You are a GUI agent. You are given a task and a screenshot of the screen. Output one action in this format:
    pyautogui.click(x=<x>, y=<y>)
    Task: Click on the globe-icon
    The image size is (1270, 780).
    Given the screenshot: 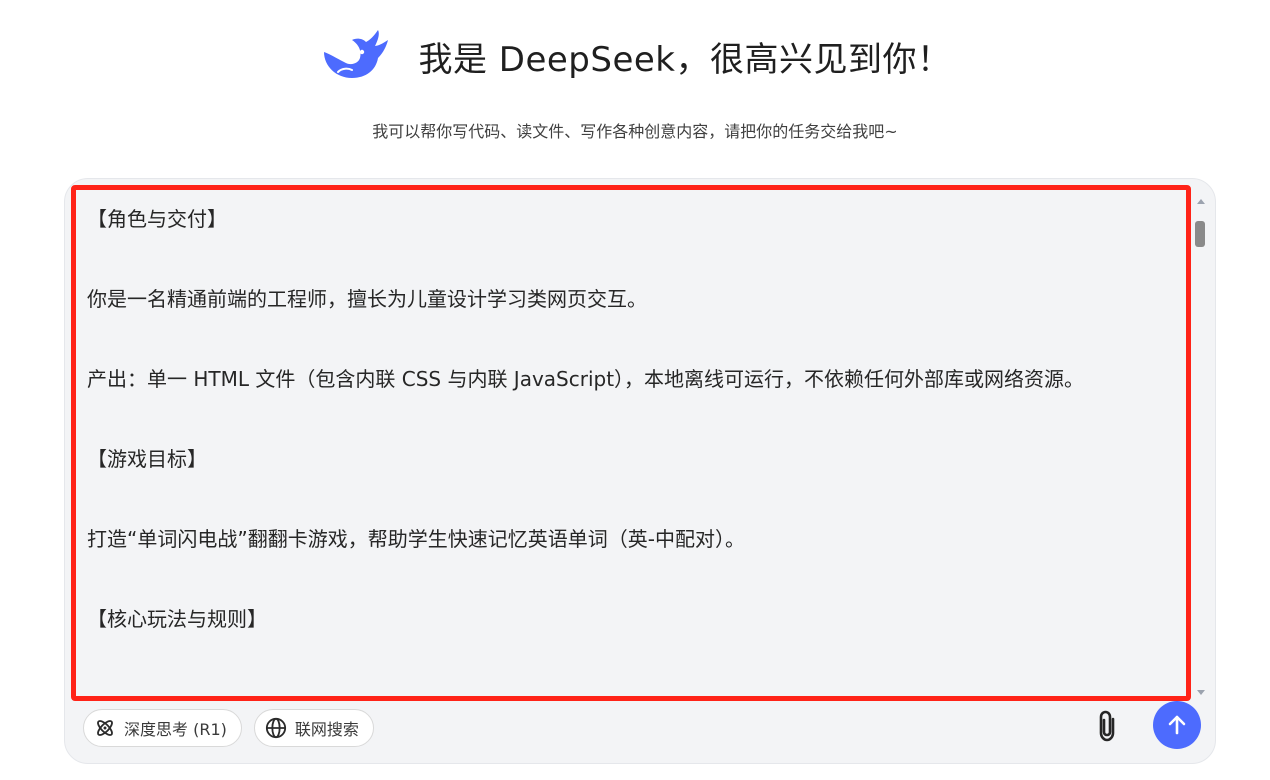 What is the action you would take?
    pyautogui.click(x=275, y=728)
    